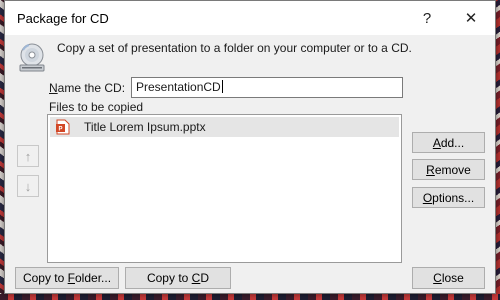 This screenshot has height=300, width=500. I want to click on close-icon: ✕, so click(471, 18).